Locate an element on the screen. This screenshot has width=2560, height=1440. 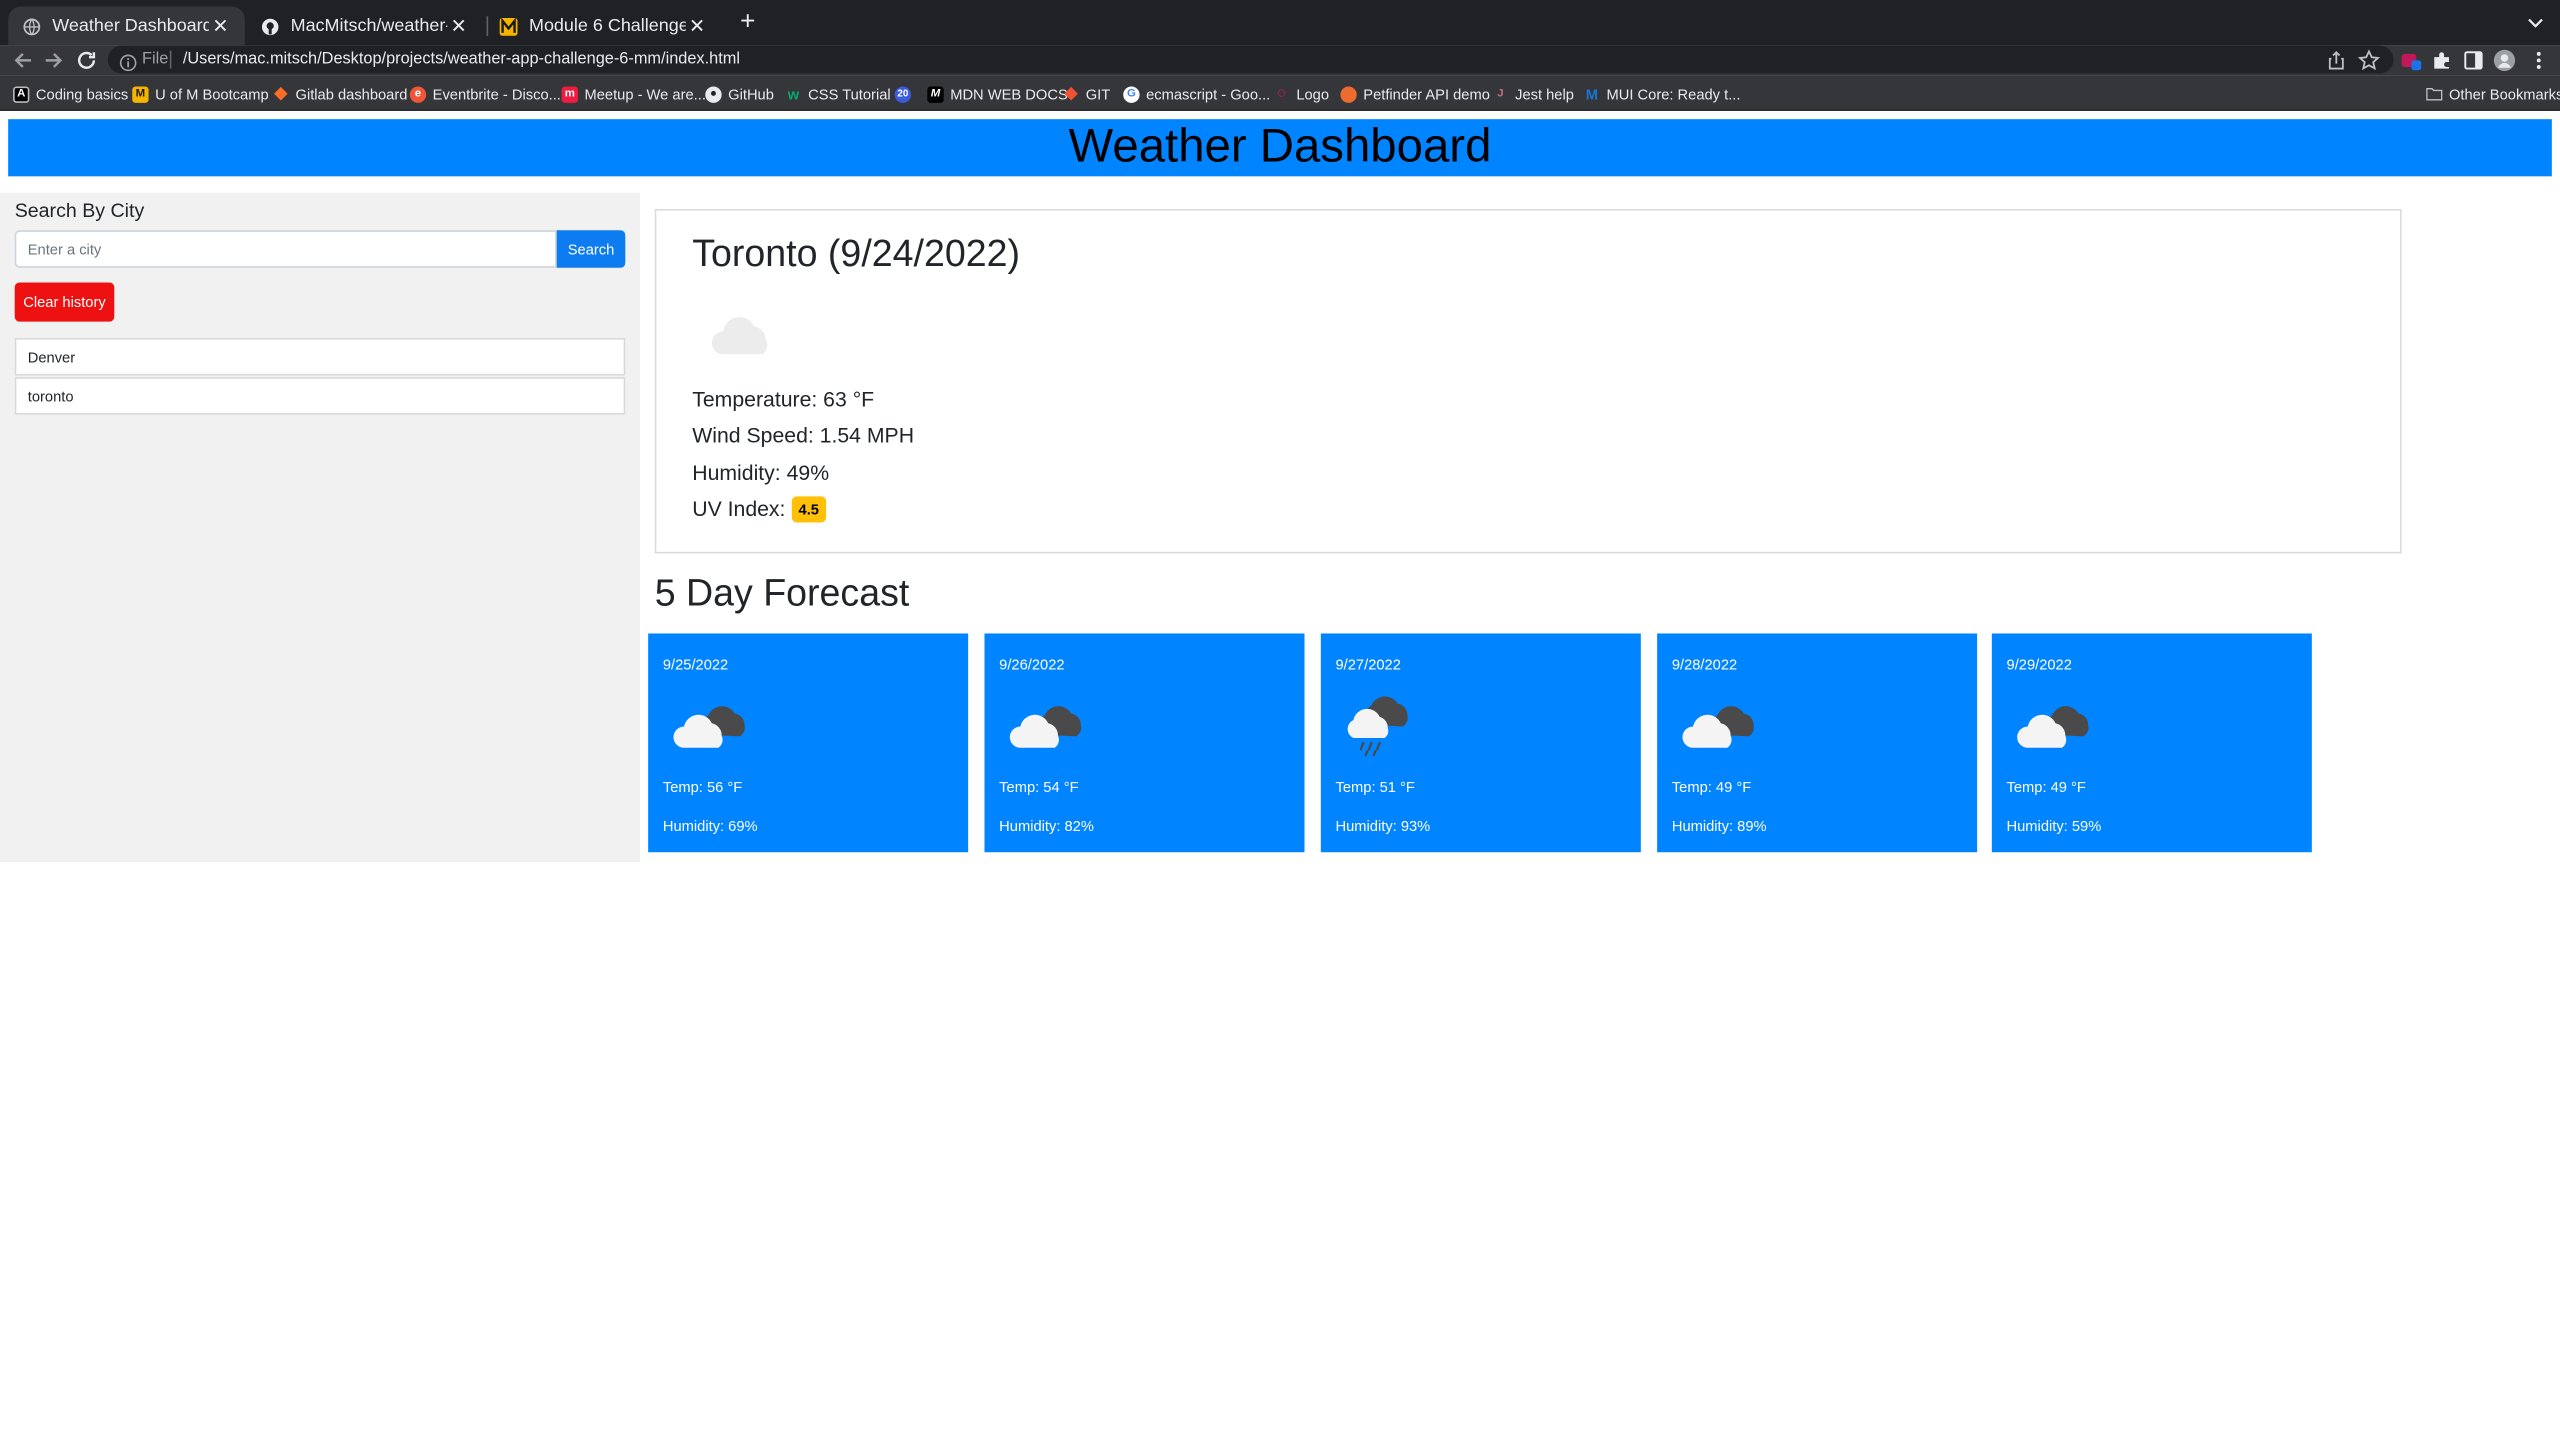
tab-weather-dashboard: Weather Dashboard ✕ is located at coordinates (126, 26).